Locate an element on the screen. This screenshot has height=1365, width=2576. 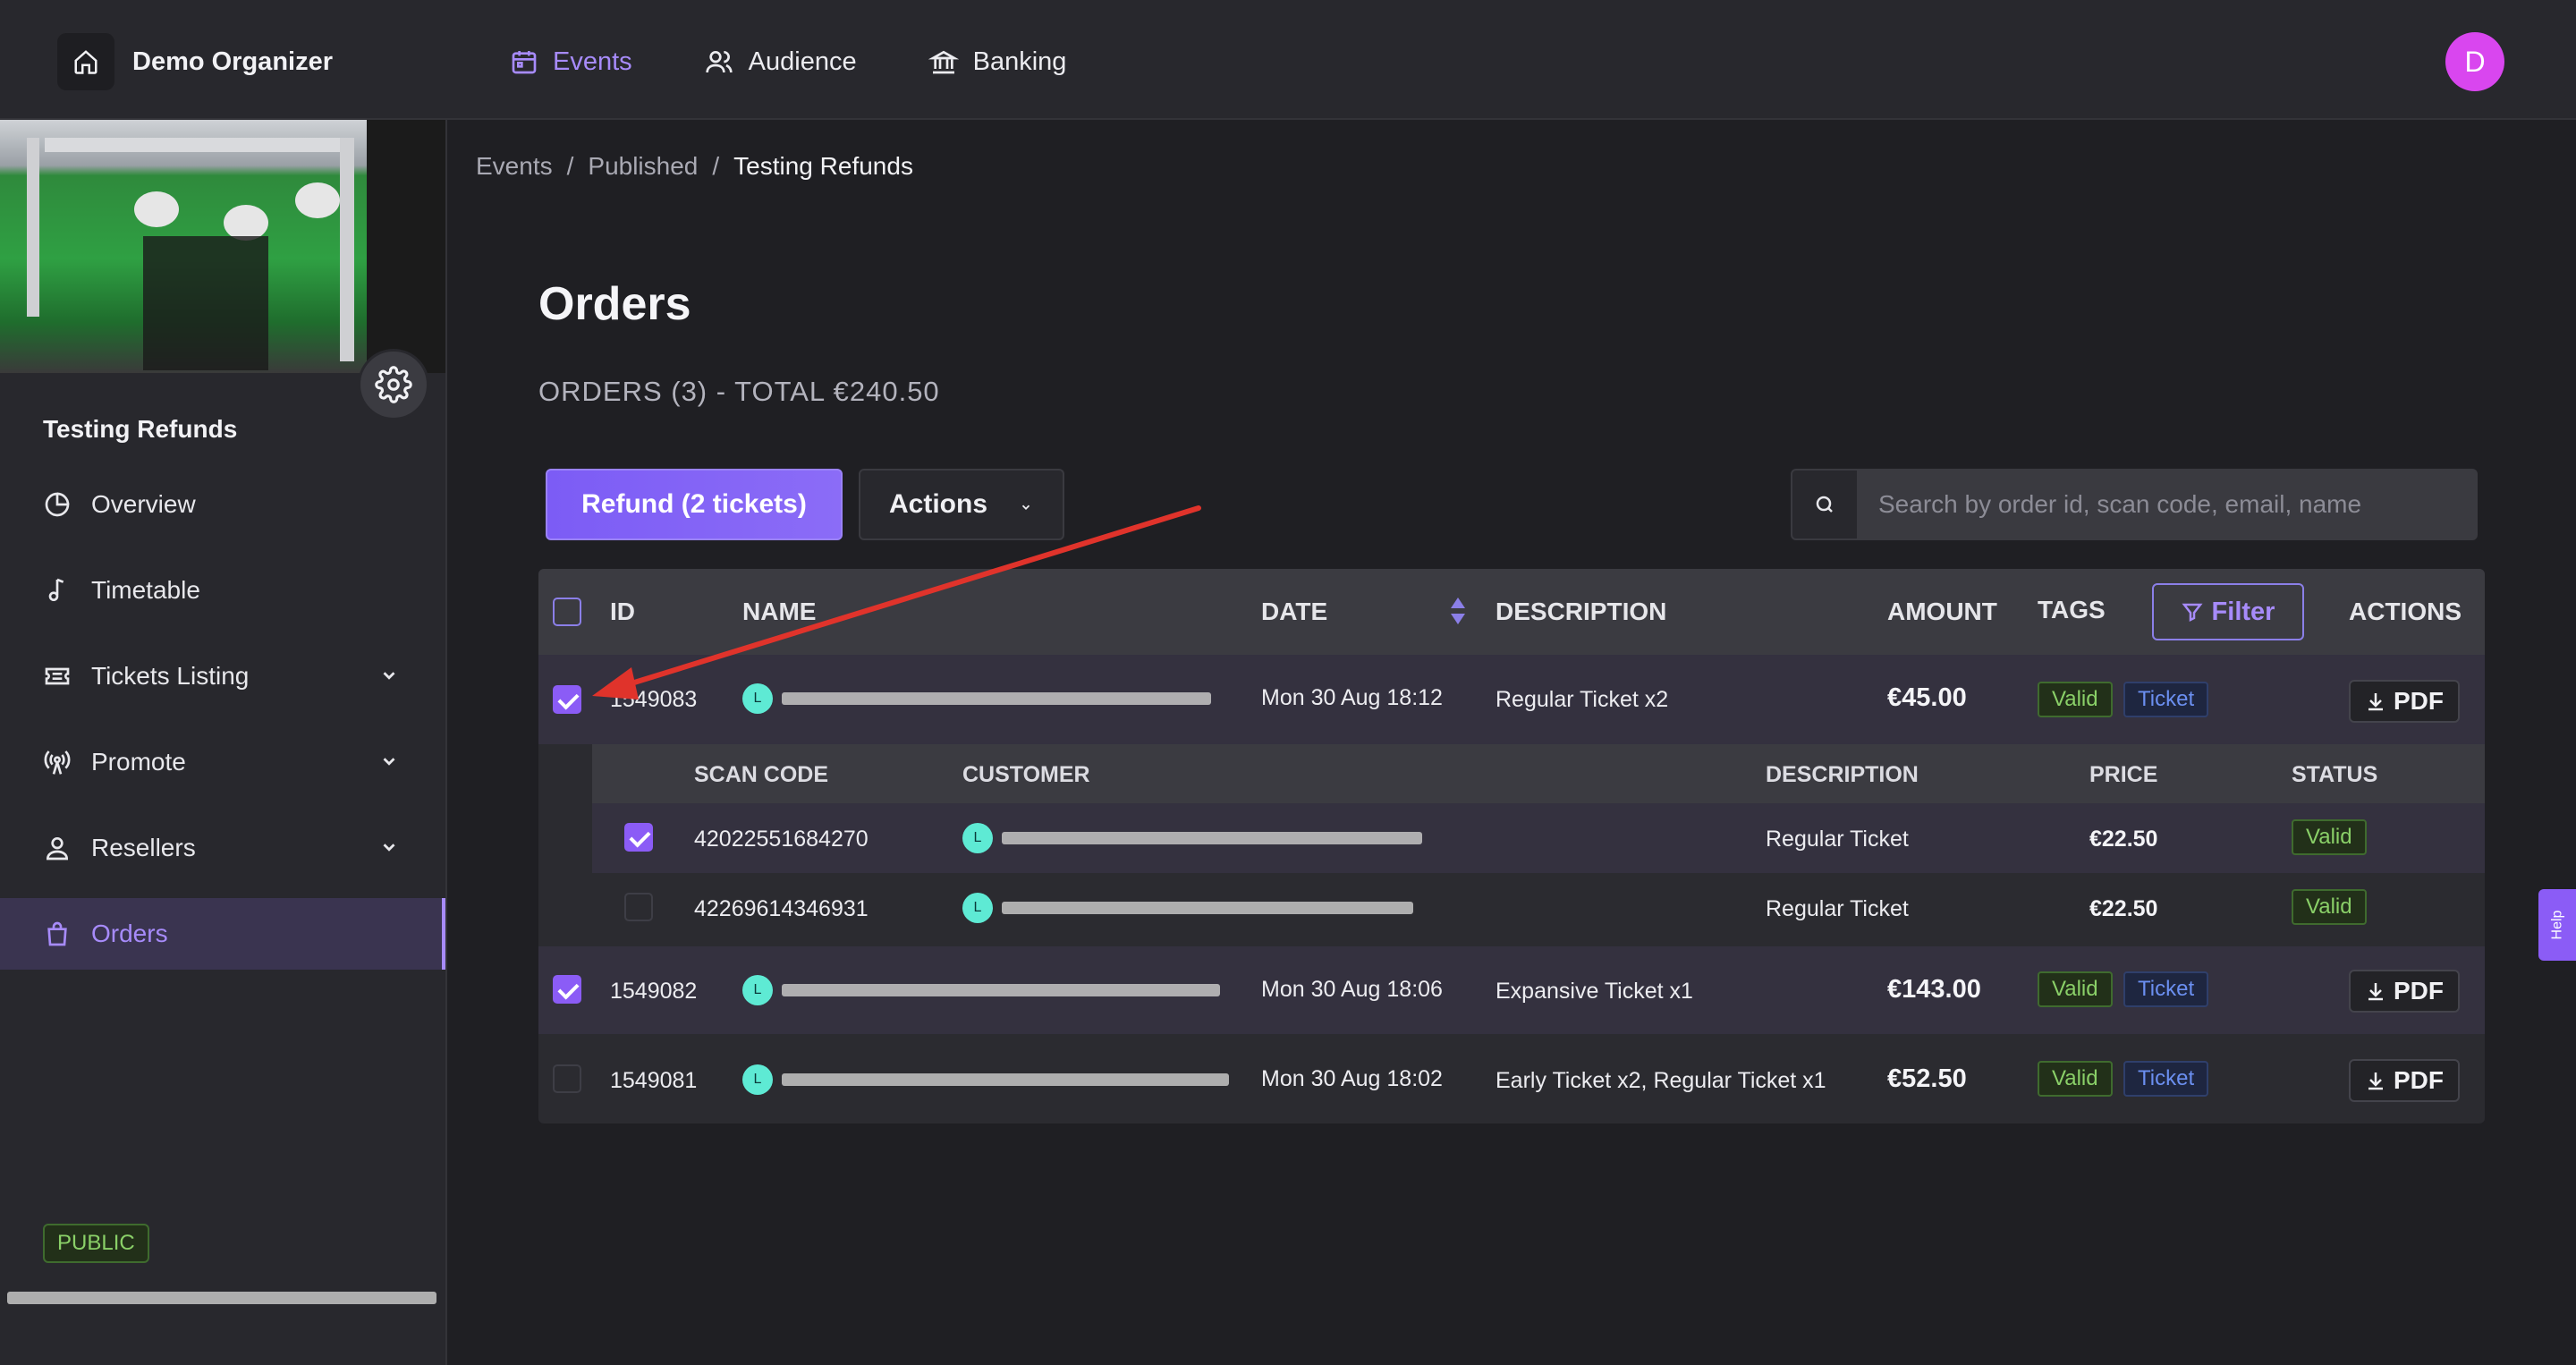
order-date: Mon 30 Aug 18:06 is located at coordinates (1352, 990).